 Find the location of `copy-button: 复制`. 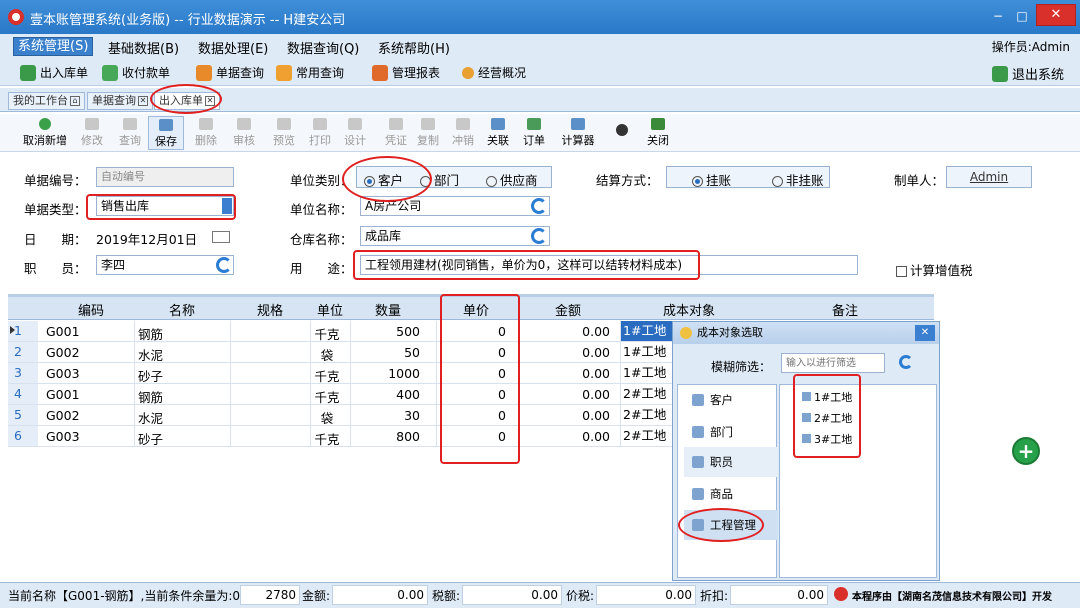

copy-button: 复制 is located at coordinates (428, 133).